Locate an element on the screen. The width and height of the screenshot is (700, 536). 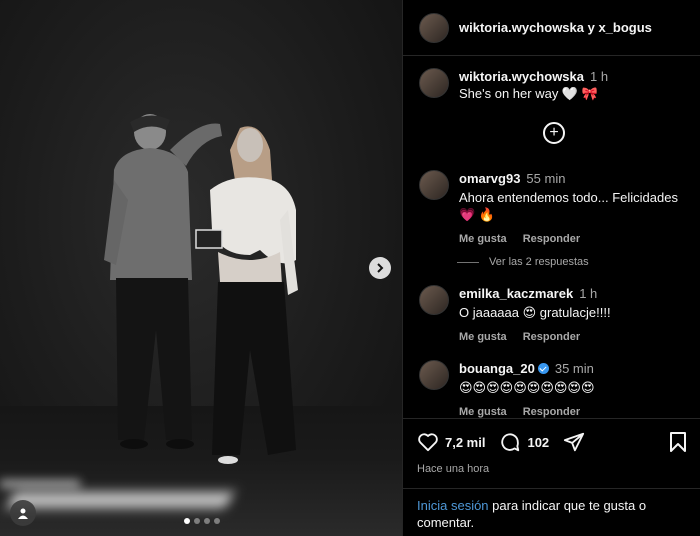
next-image-button is located at coordinates (380, 268).